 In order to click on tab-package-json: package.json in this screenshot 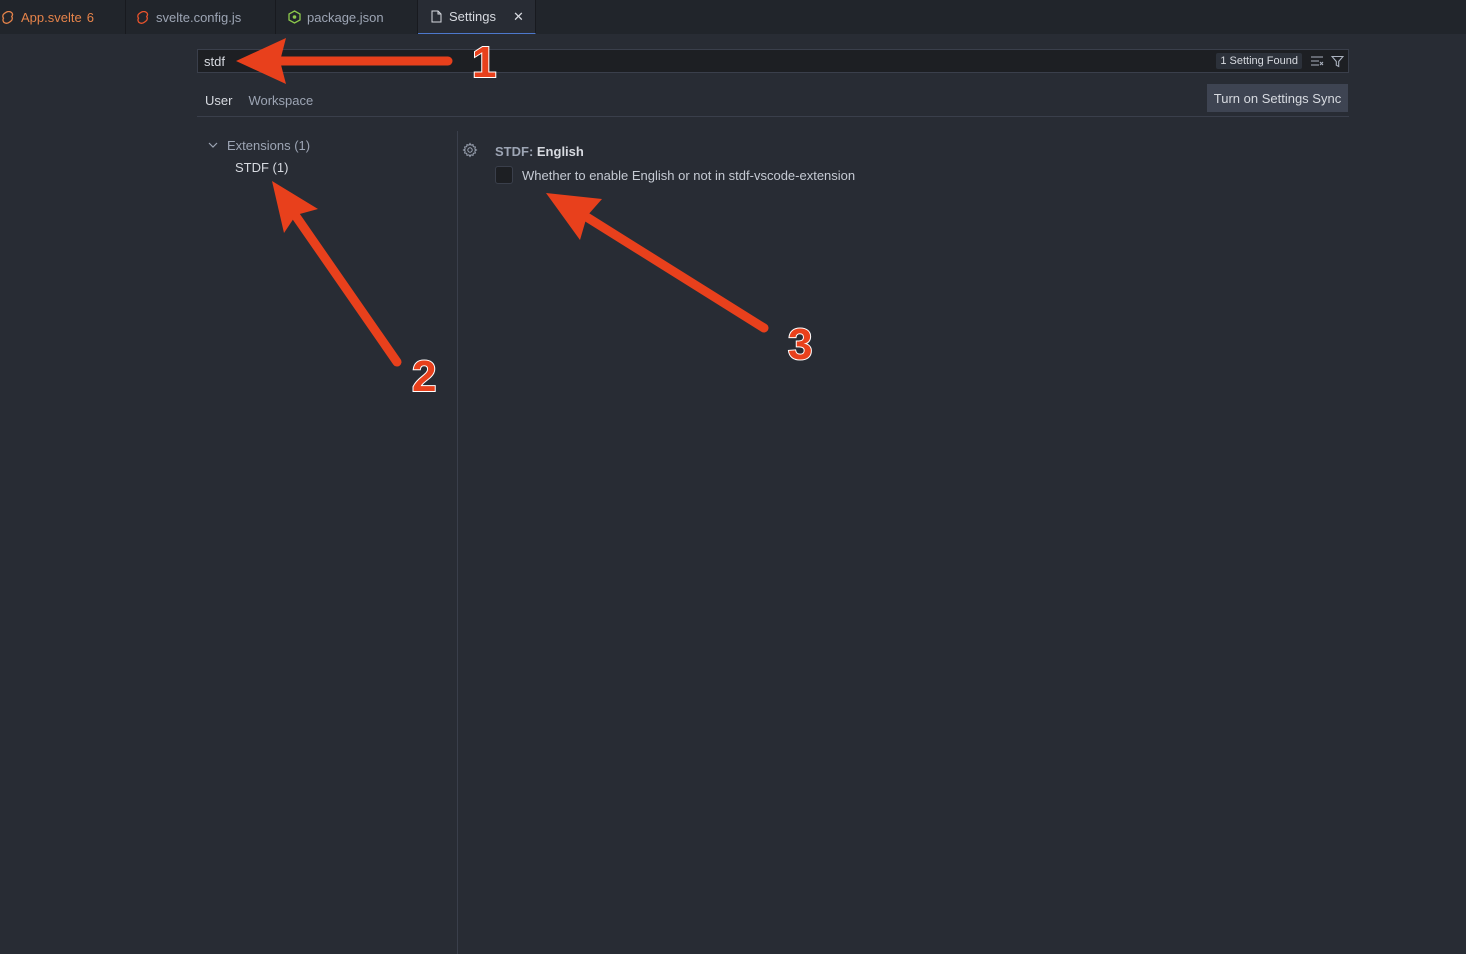, I will do `click(347, 17)`.